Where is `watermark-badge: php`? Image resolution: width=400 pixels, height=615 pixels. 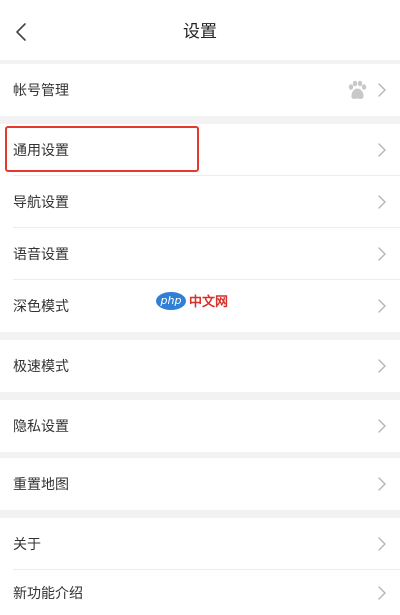 watermark-badge: php is located at coordinates (171, 300).